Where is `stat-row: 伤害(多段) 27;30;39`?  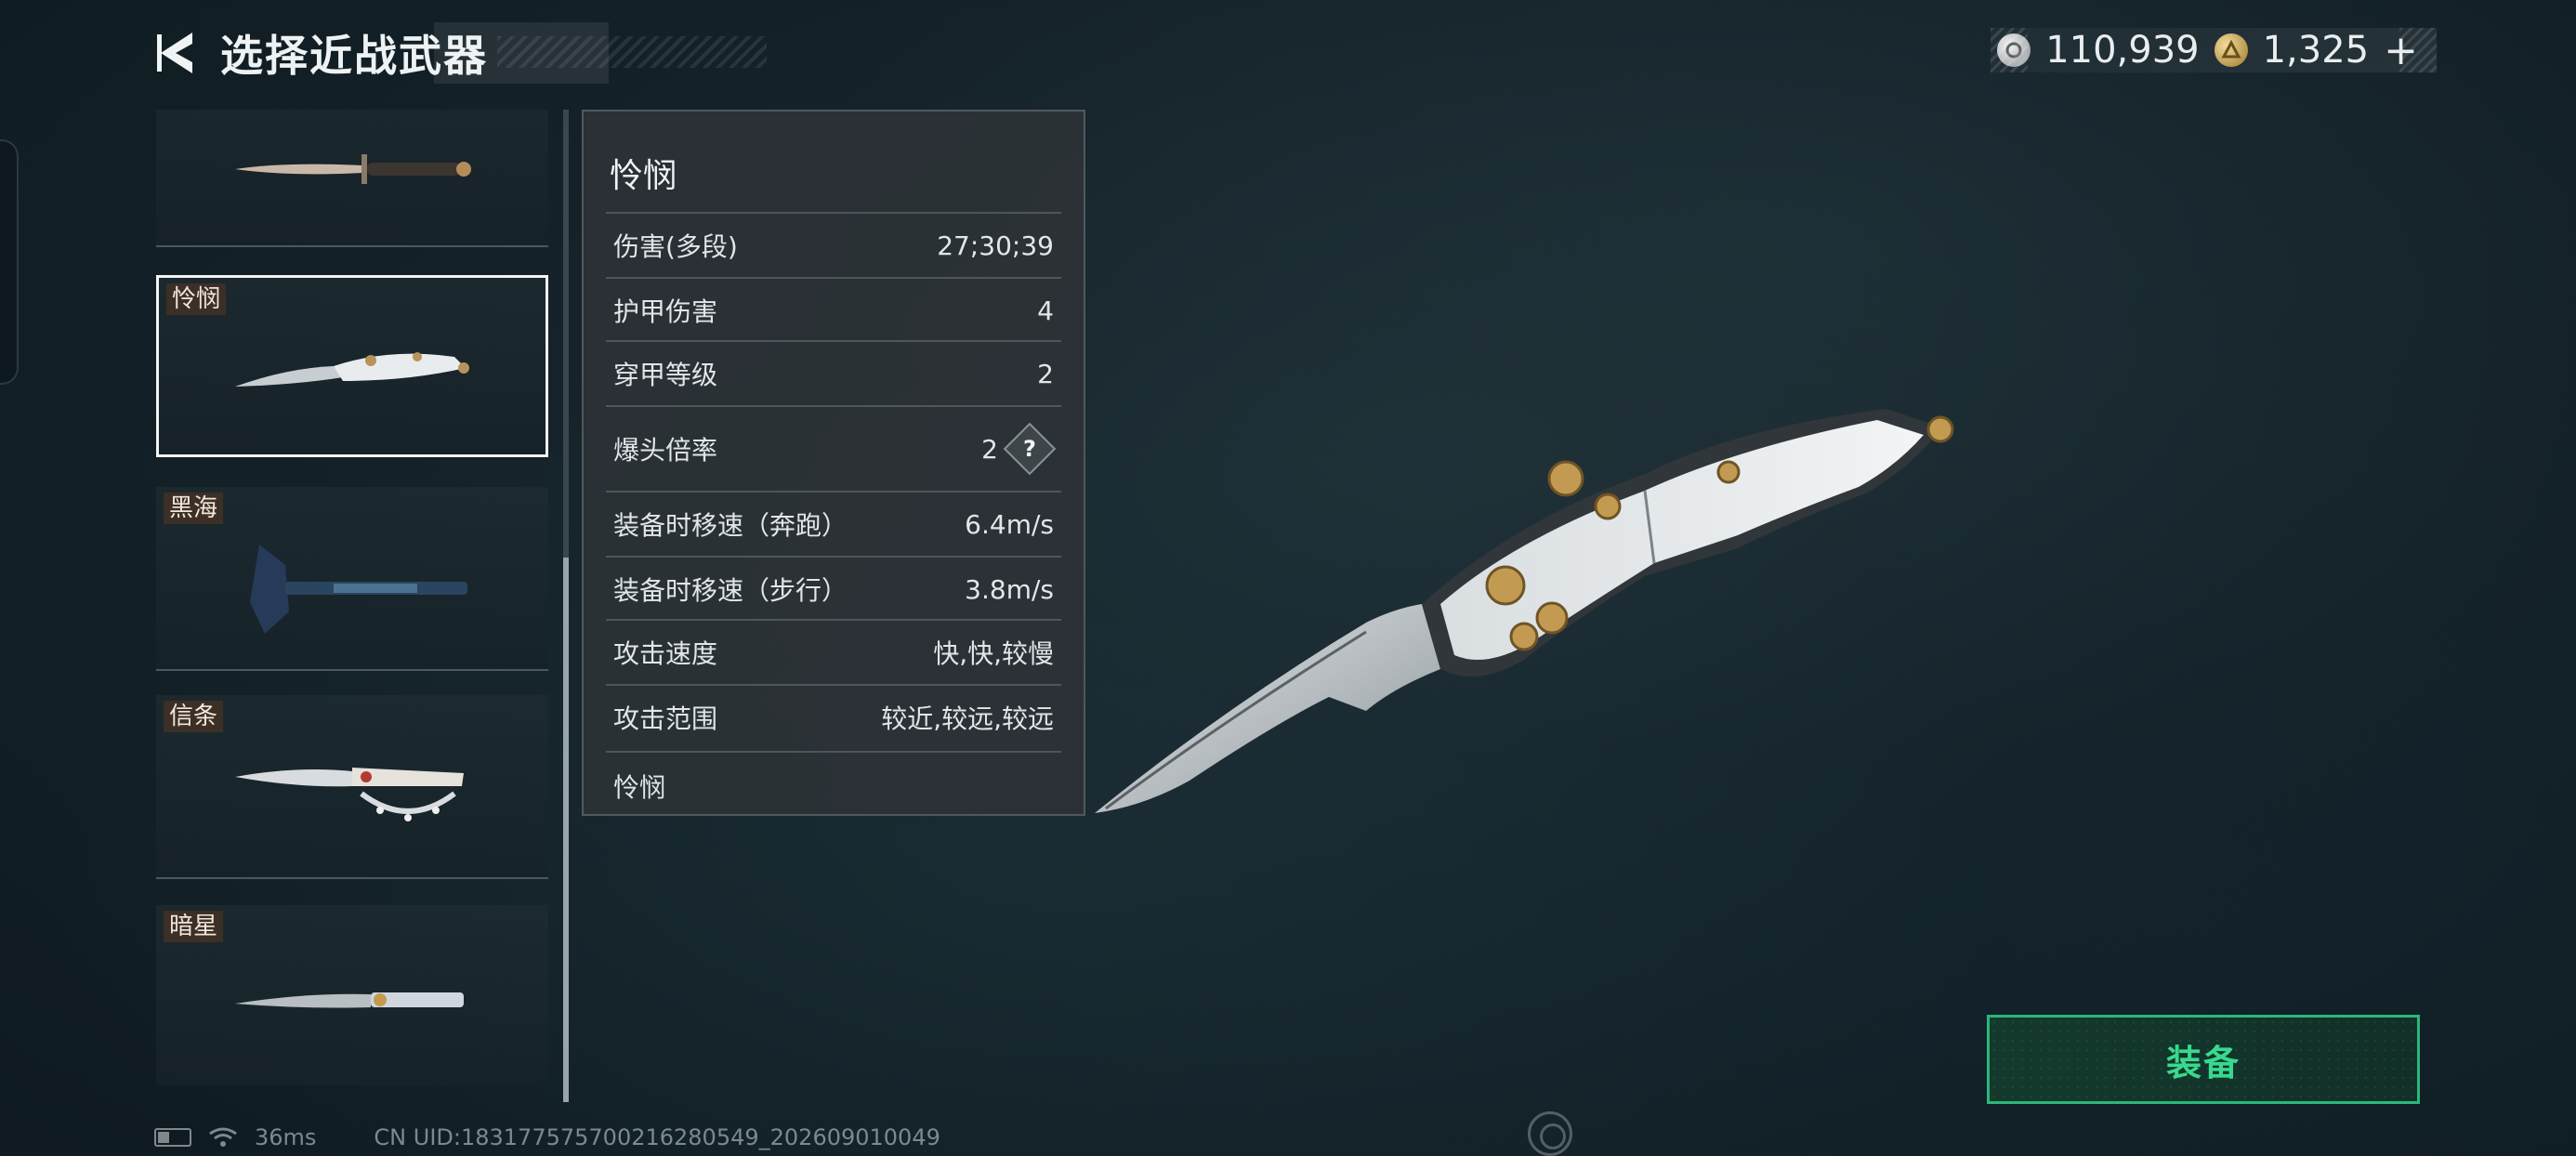
stat-row: 伤害(多段) 27;30;39 is located at coordinates (833, 245).